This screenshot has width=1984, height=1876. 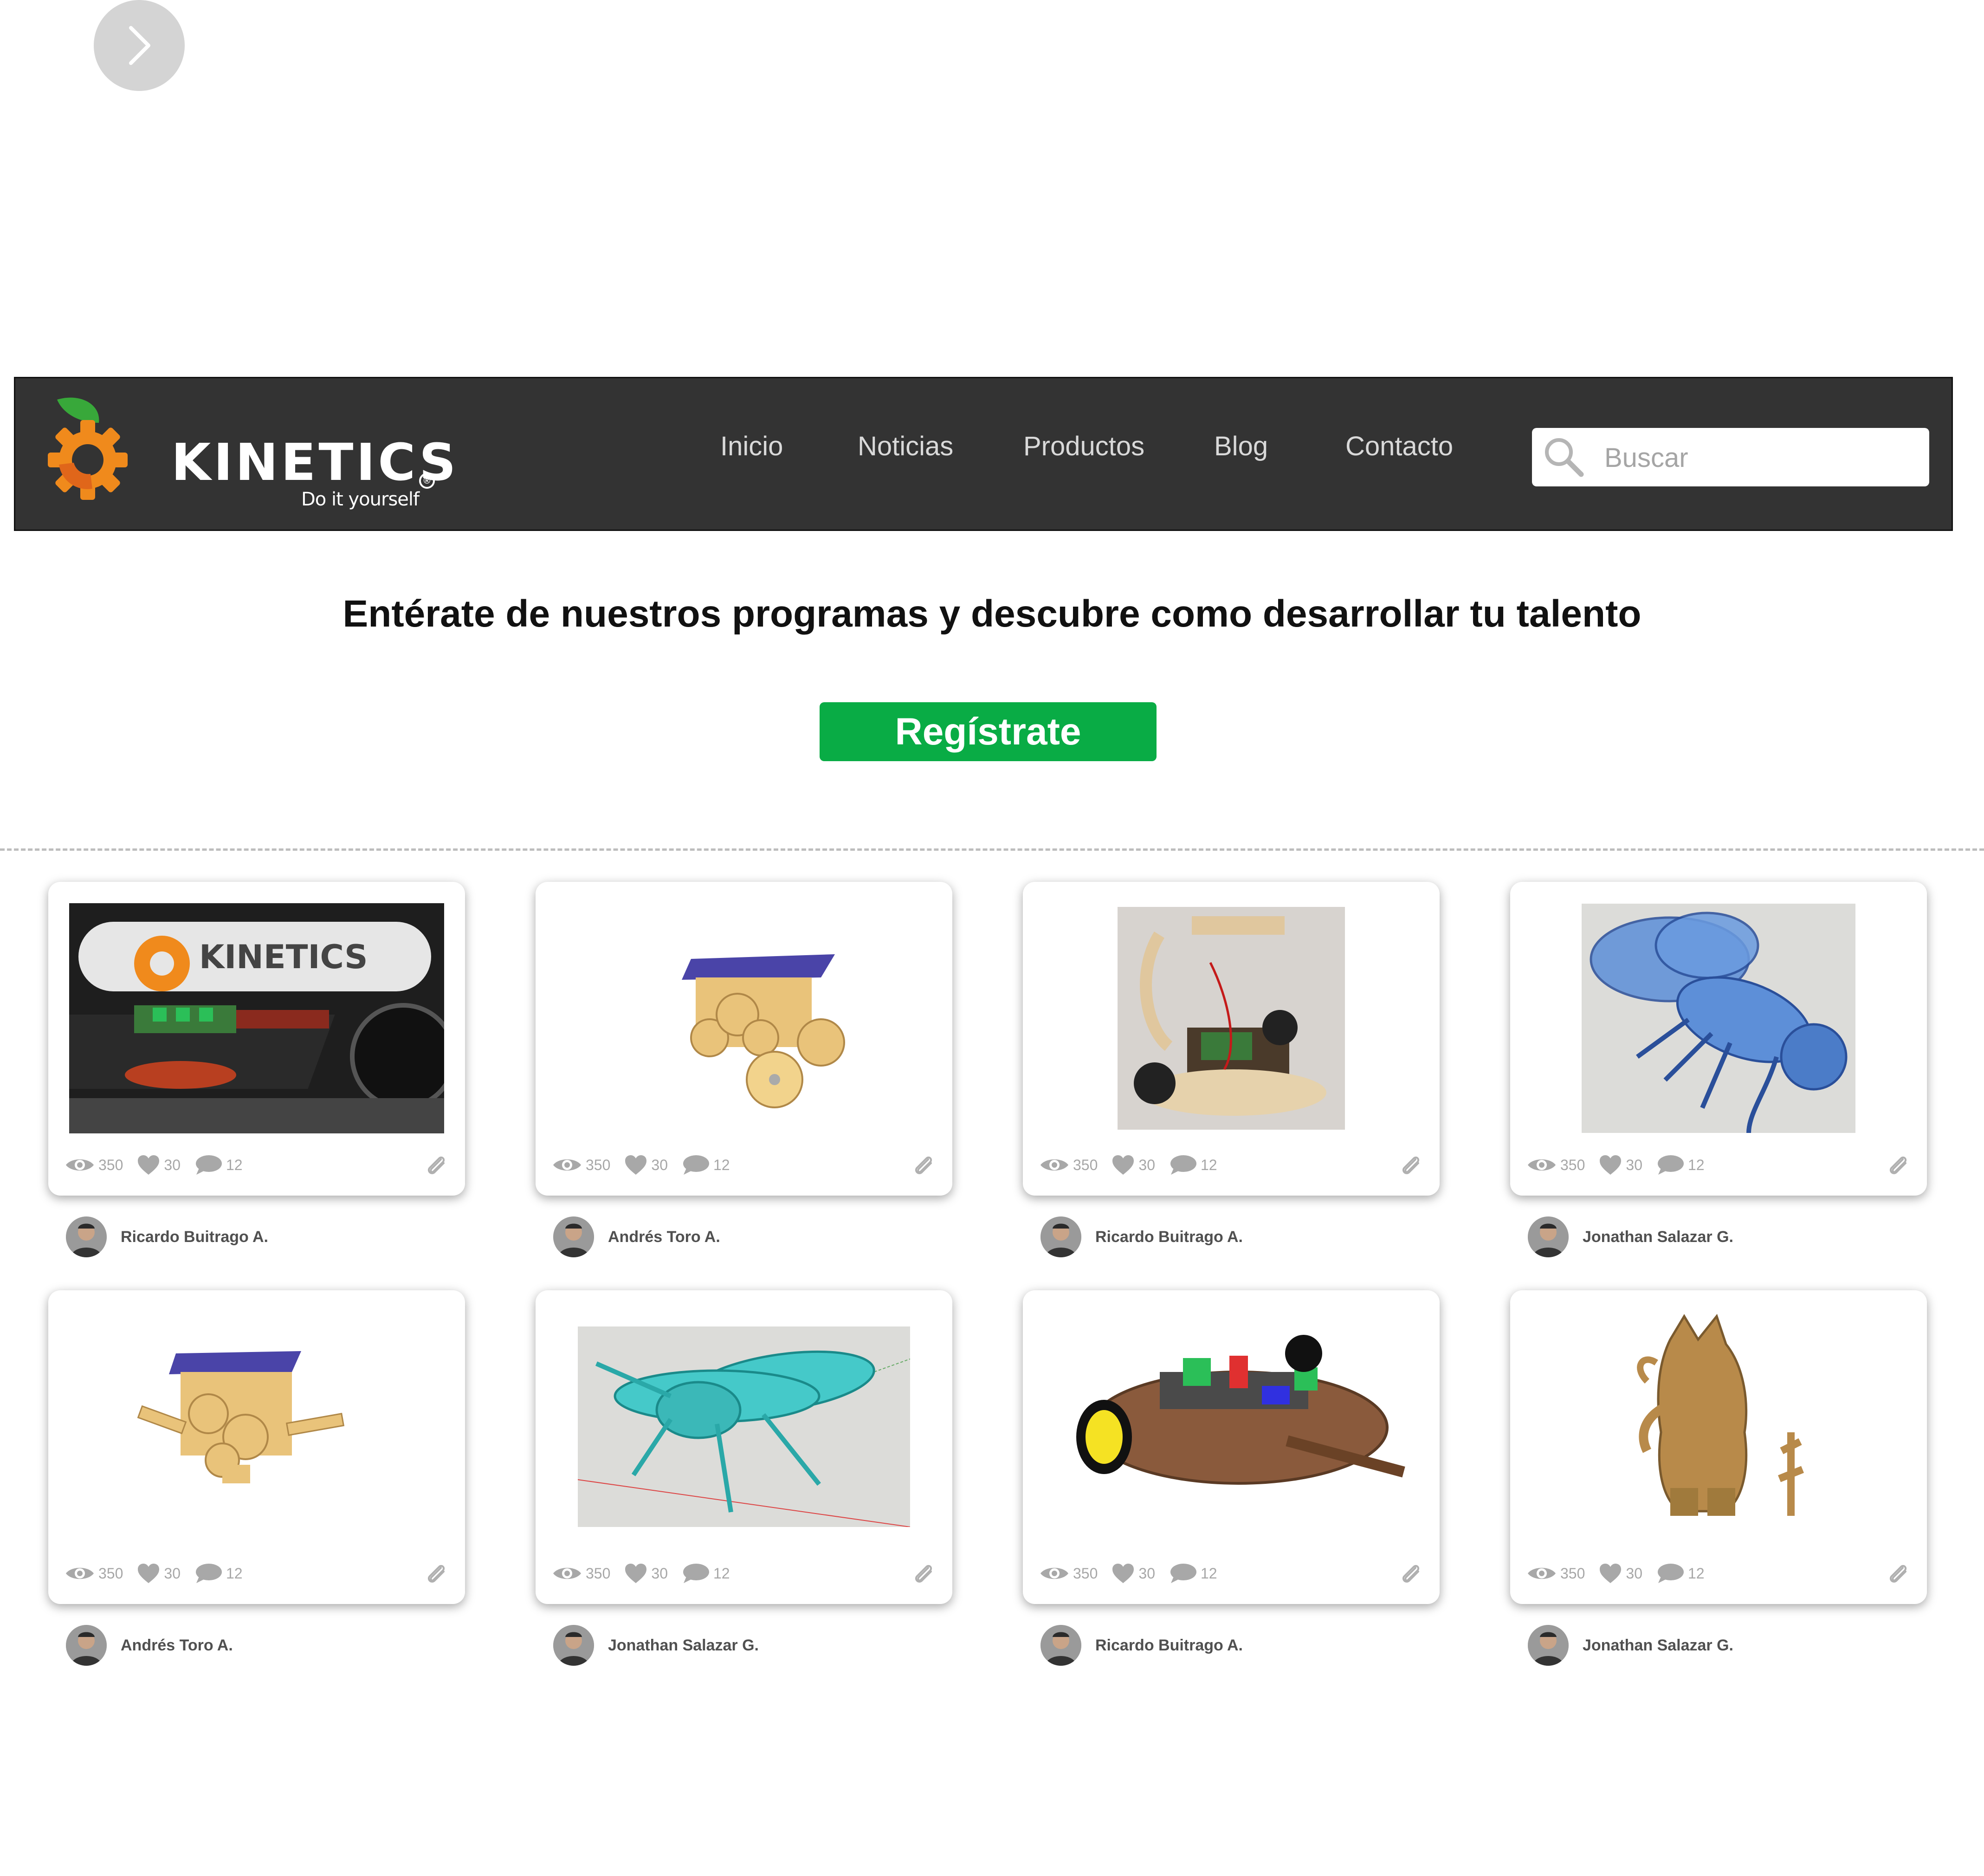 I want to click on search-input, so click(x=1762, y=457).